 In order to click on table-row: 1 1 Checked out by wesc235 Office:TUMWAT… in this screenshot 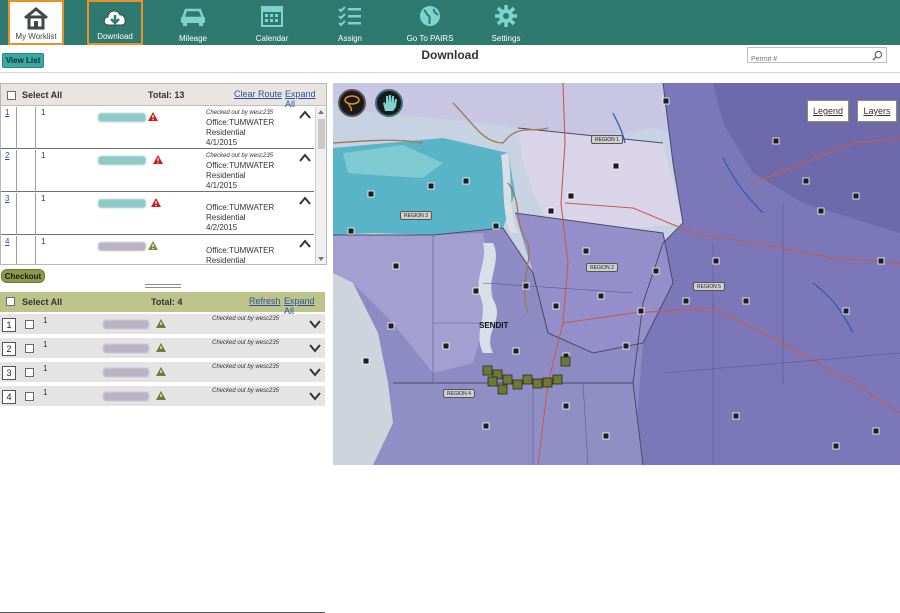, I will do `click(157, 128)`.